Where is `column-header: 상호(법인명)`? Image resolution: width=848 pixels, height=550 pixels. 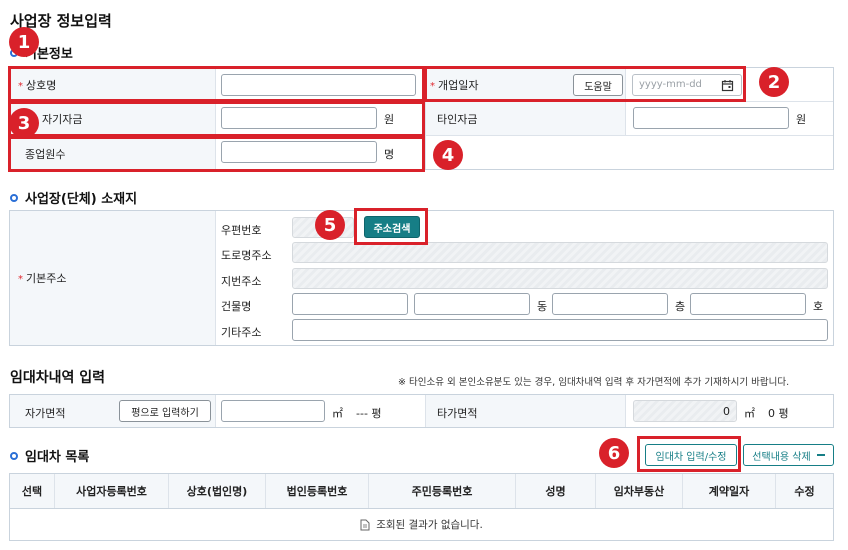
column-header: 상호(법인명) is located at coordinates (217, 491).